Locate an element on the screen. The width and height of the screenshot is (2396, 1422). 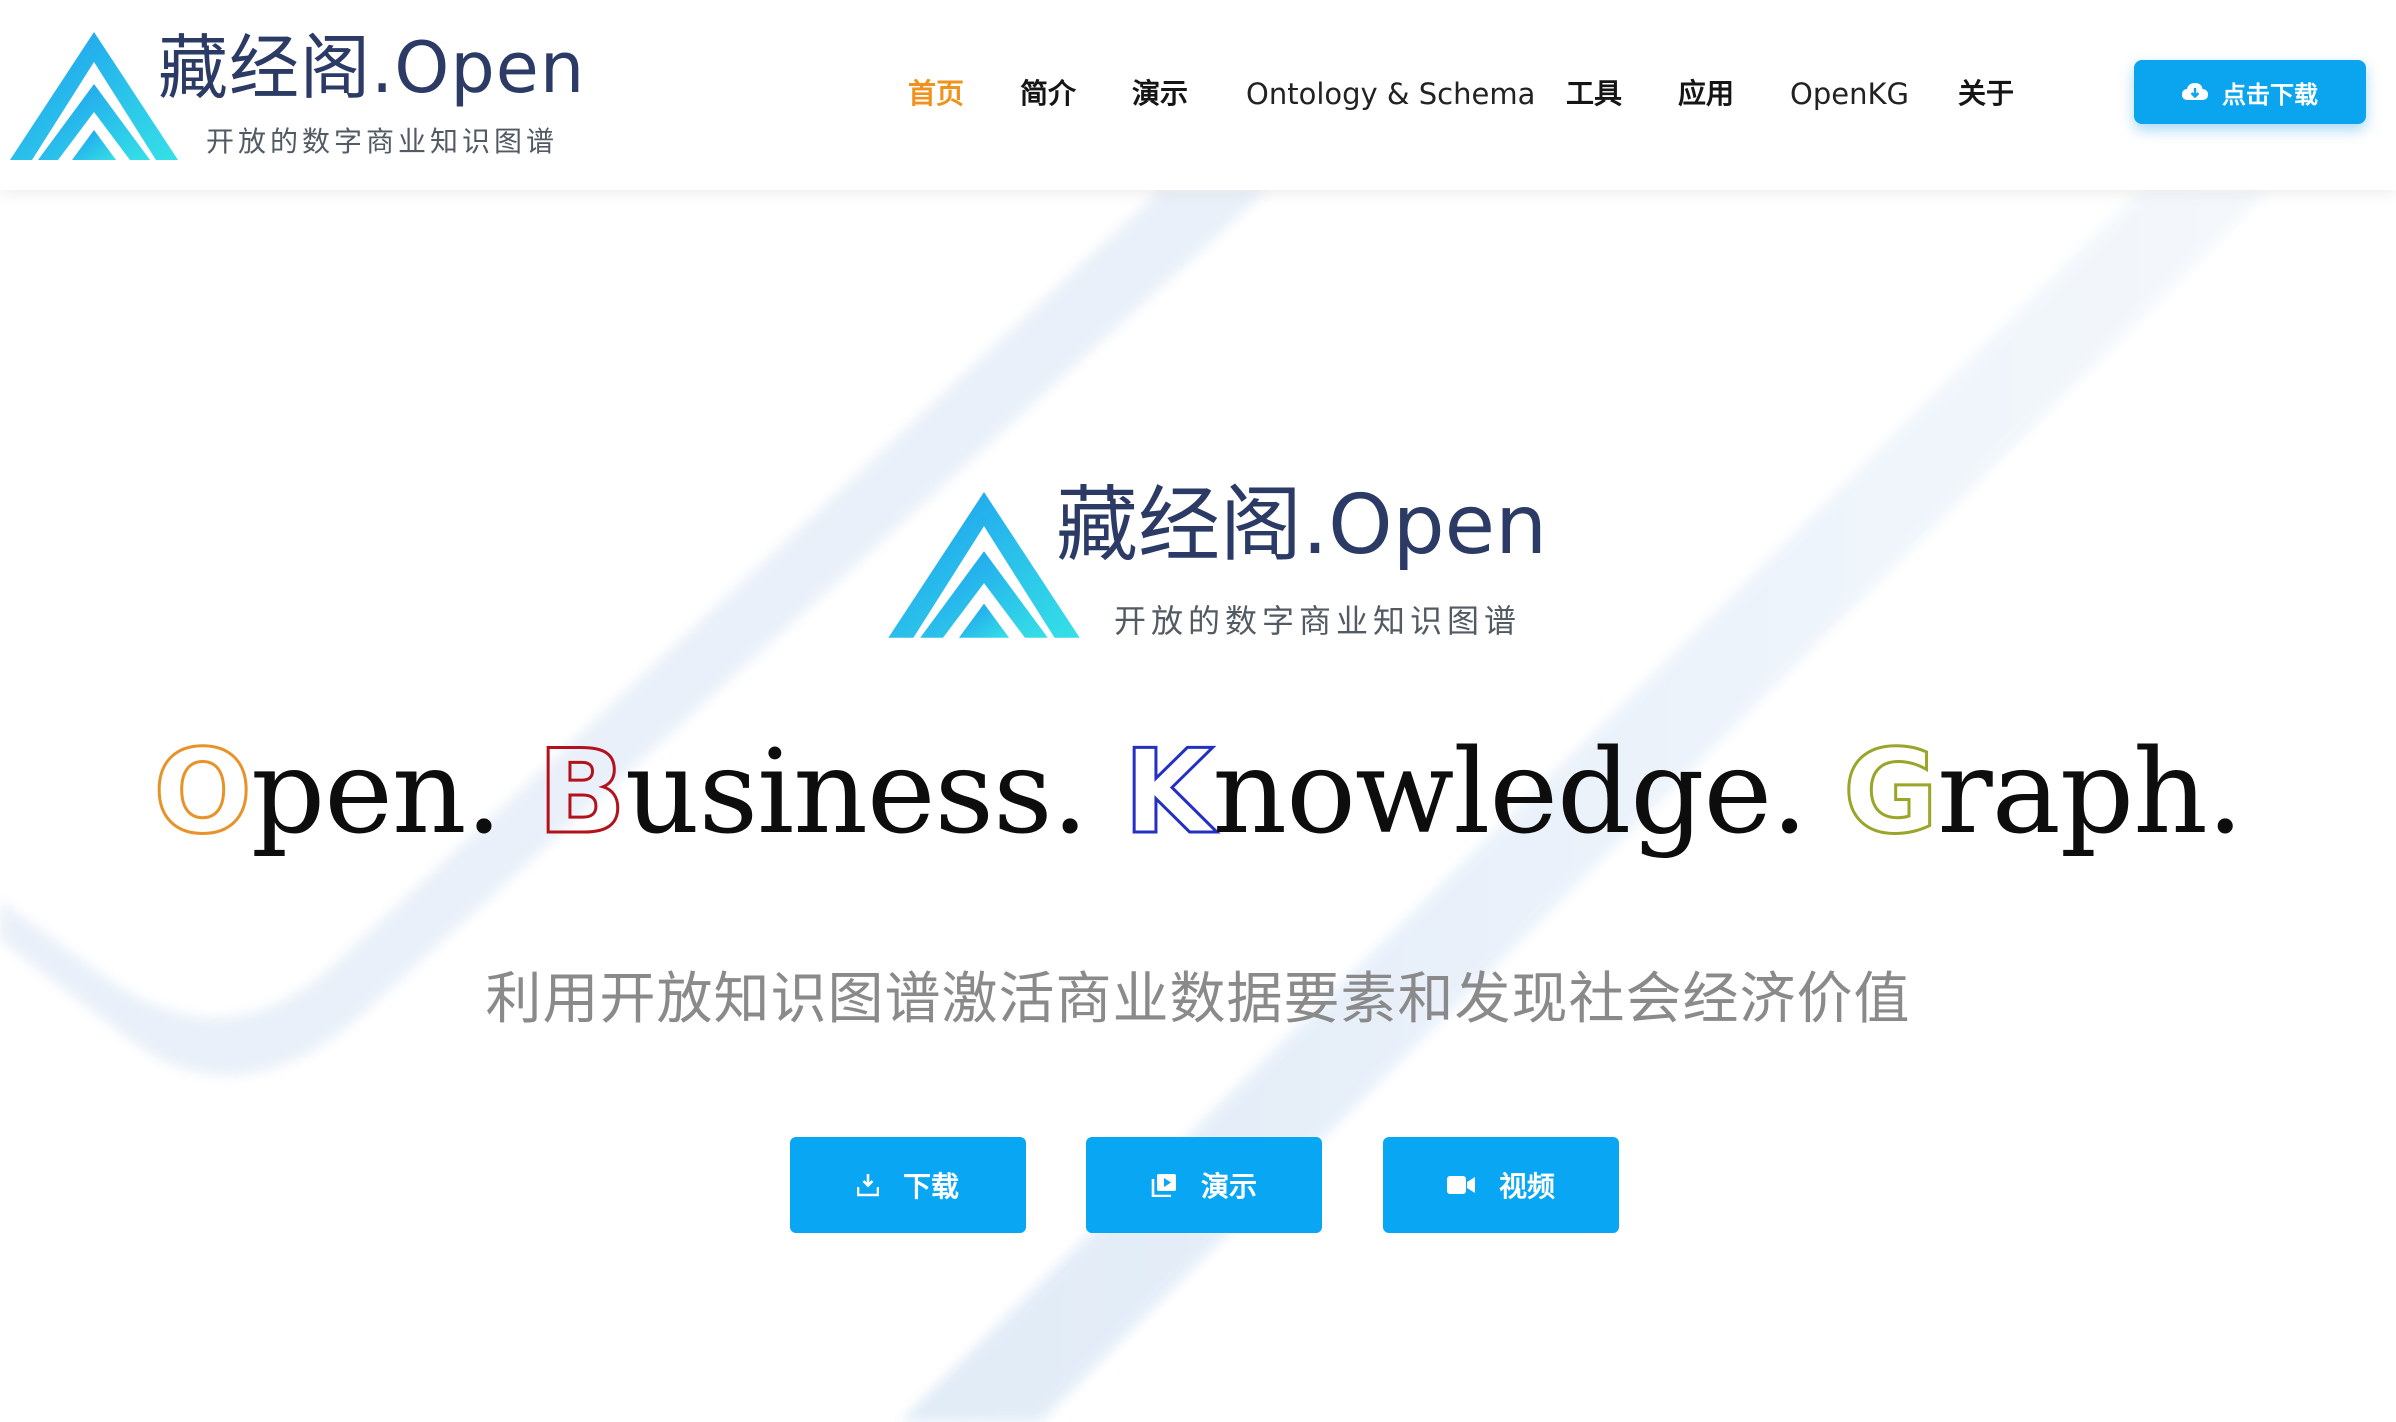
tagline-cap-k: K is located at coordinates (1168, 793).